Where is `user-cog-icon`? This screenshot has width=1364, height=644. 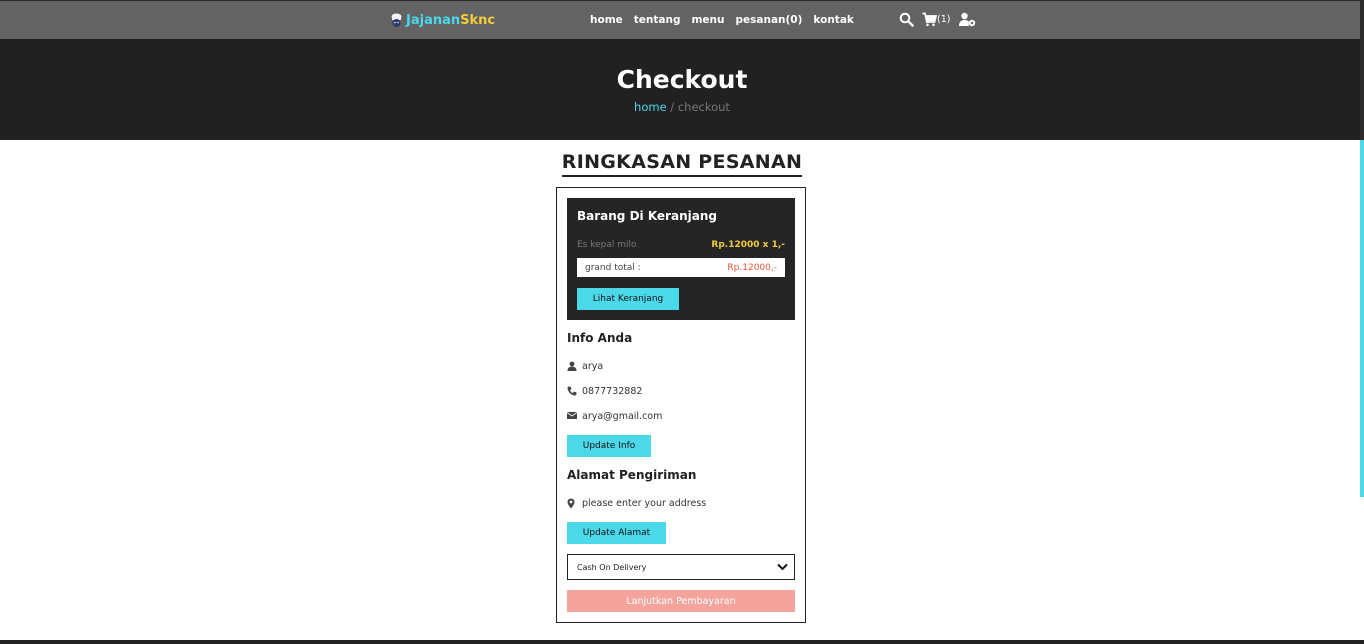
user-cog-icon is located at coordinates (967, 19).